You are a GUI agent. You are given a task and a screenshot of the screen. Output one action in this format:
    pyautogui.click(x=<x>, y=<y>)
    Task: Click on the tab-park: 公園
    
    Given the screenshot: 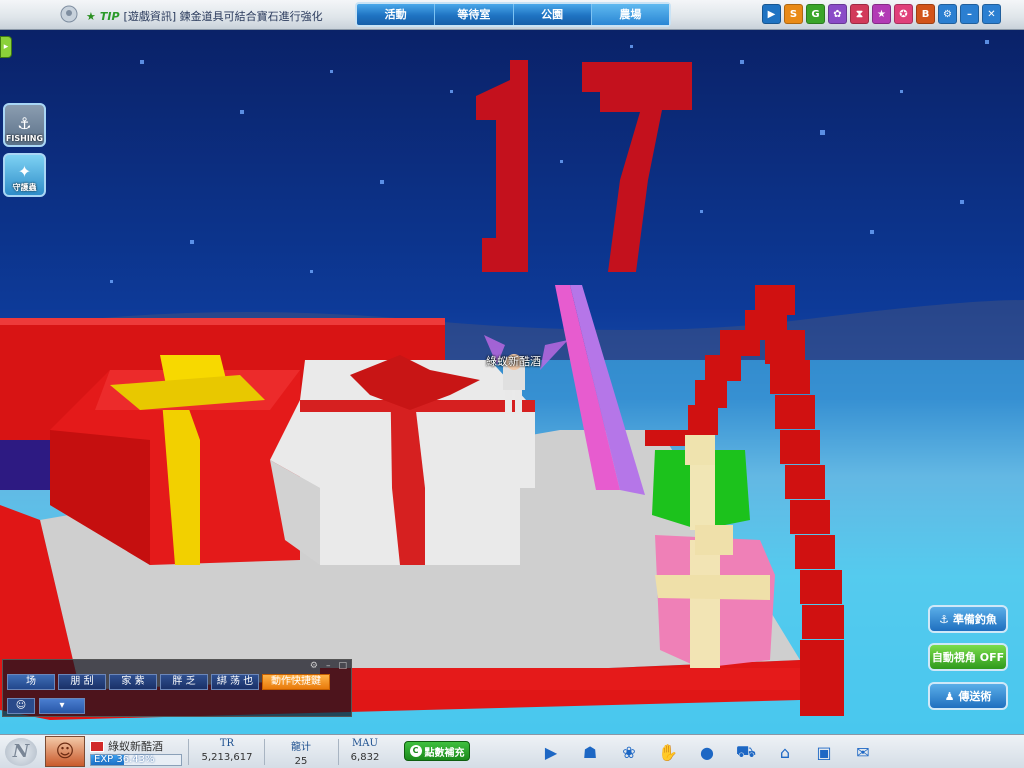 What is the action you would take?
    pyautogui.click(x=553, y=14)
    